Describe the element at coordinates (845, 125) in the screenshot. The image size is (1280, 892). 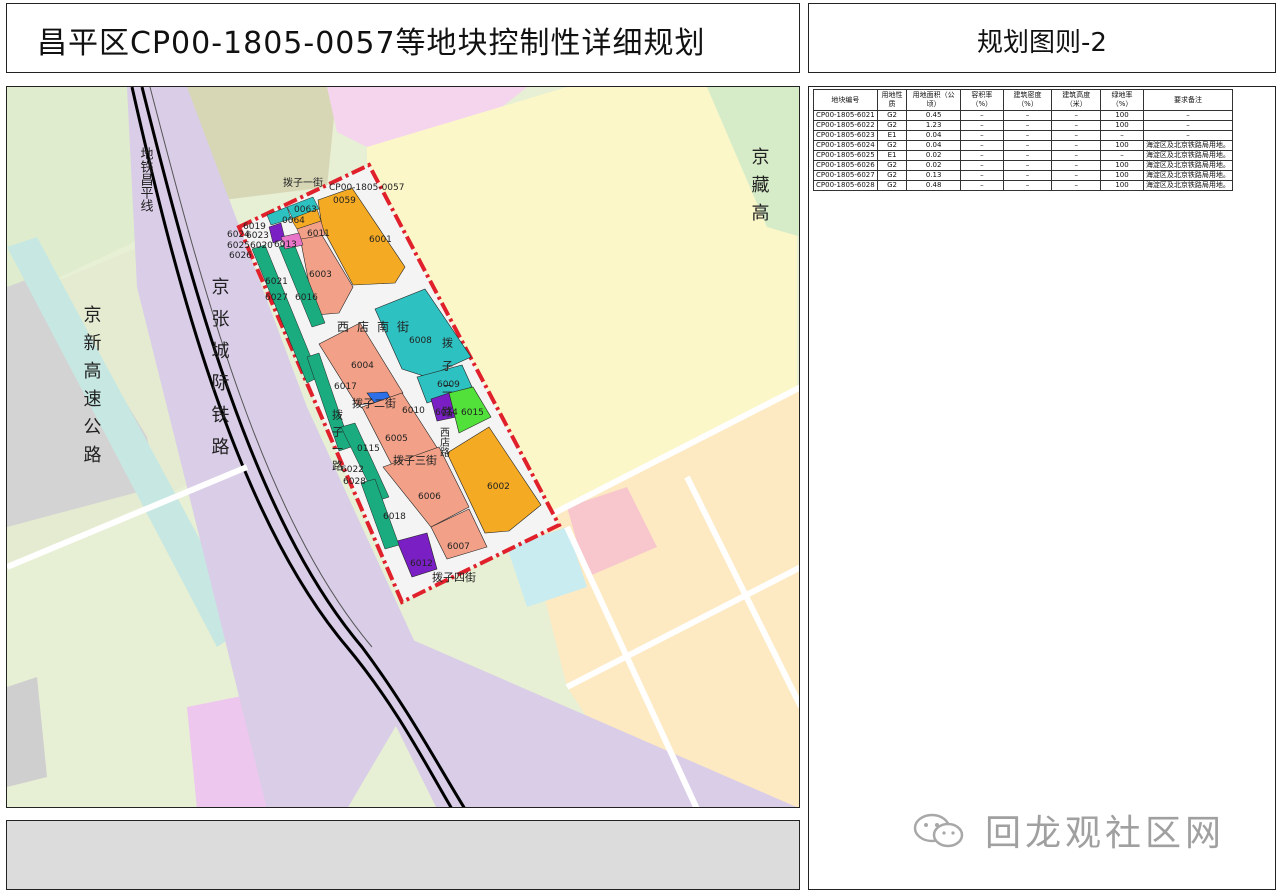
I see `table-cell: CP00-1805-6022` at that location.